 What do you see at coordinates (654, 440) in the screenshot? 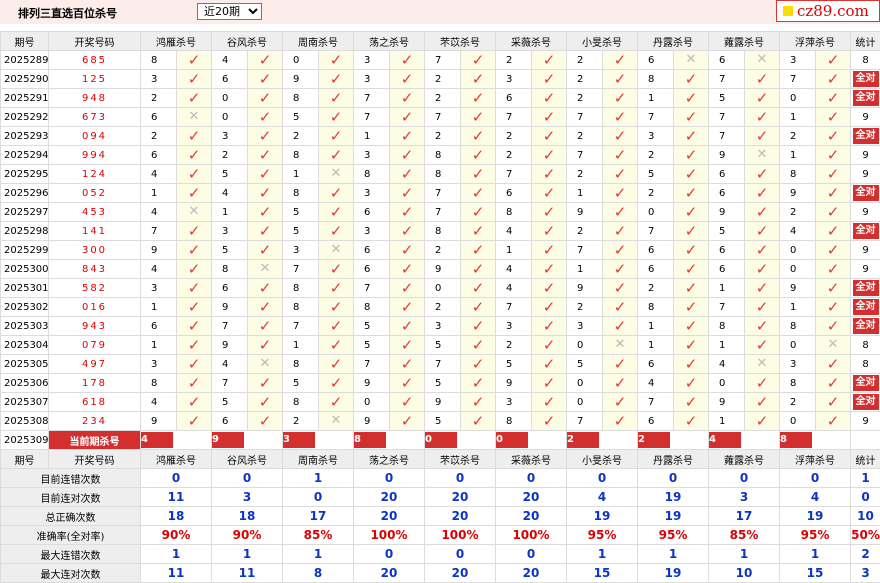
I see `current-kill-badge: 2` at bounding box center [654, 440].